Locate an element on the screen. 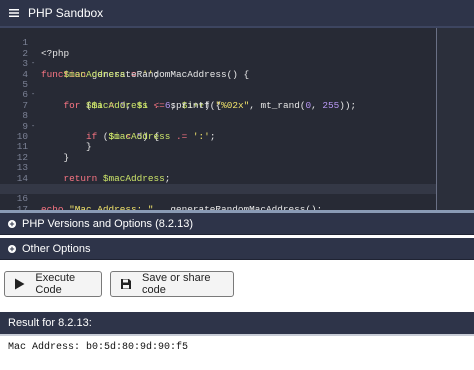 This screenshot has height=370, width=474. app-header: PHP Sandbox is located at coordinates (237, 14).